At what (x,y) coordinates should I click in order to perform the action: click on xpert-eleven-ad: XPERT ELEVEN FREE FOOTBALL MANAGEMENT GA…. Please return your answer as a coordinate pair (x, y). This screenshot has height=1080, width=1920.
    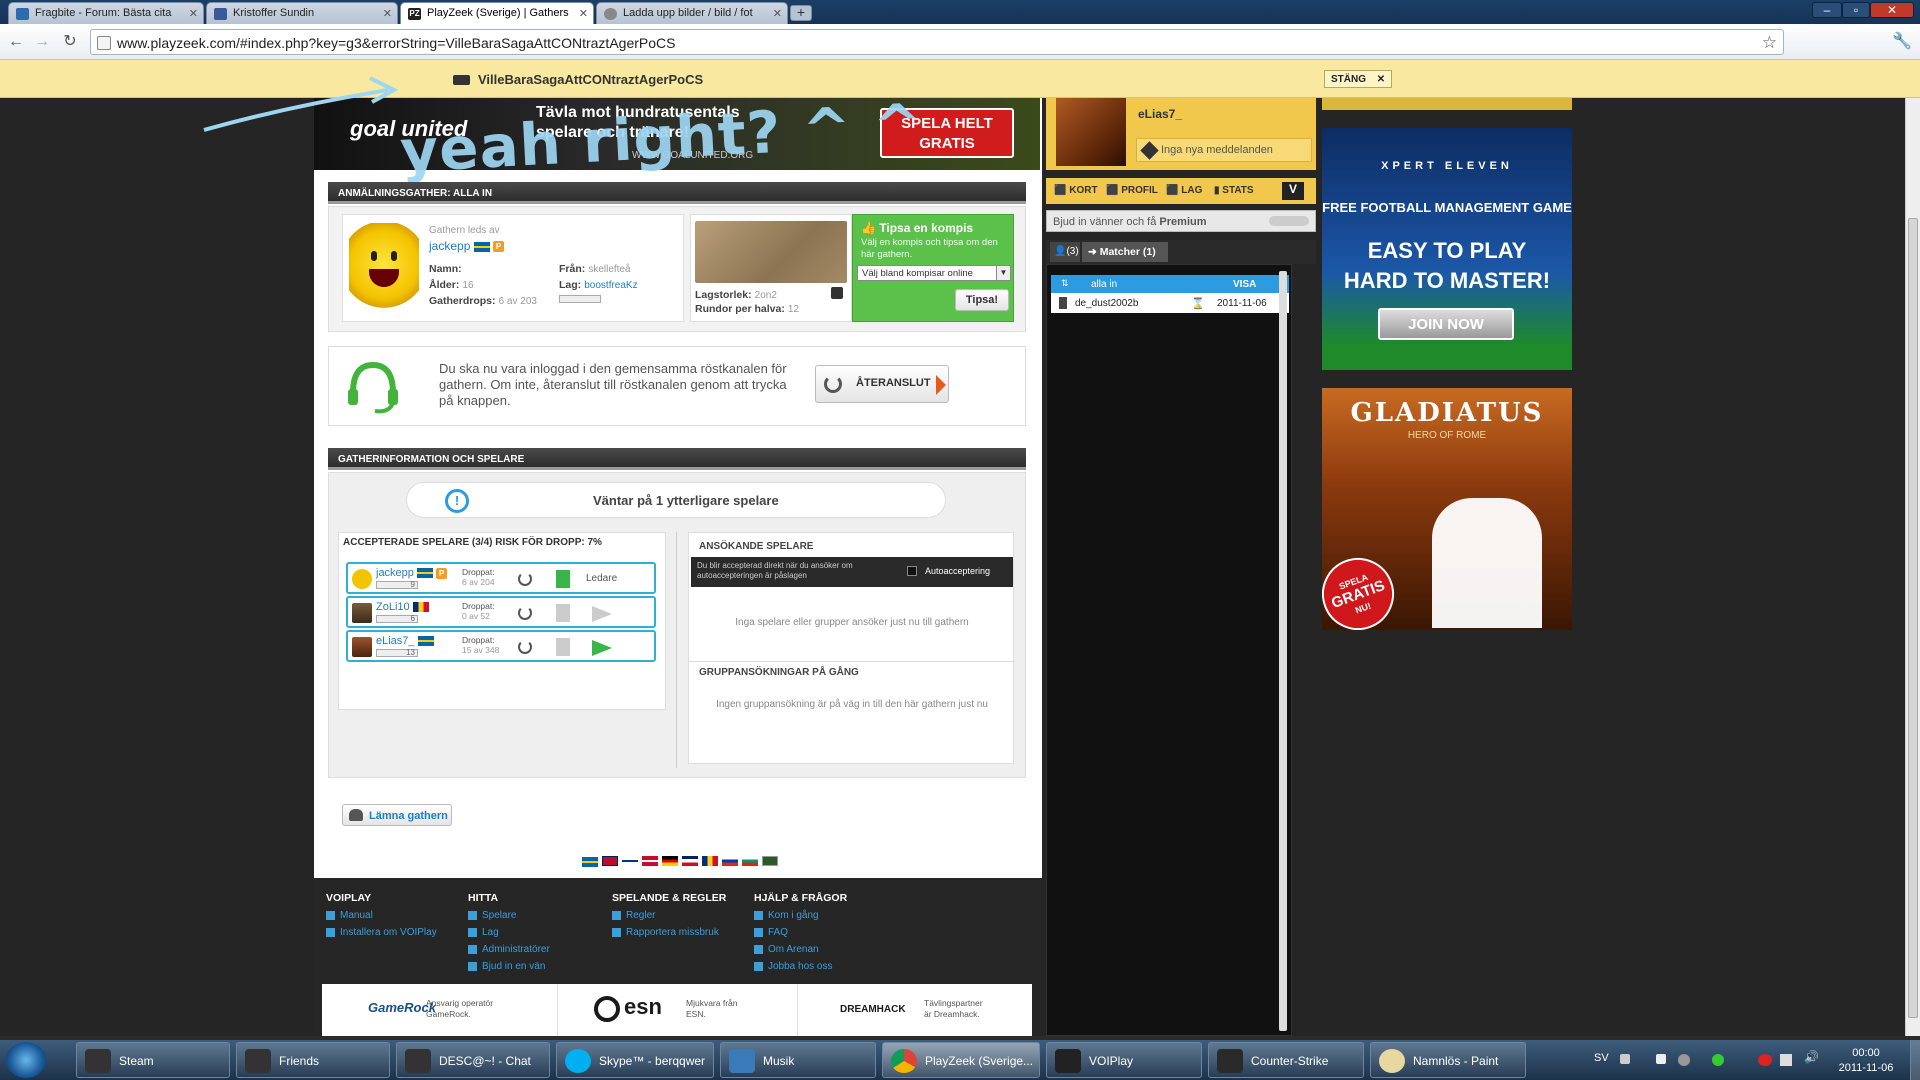
    Looking at the image, I should click on (1447, 249).